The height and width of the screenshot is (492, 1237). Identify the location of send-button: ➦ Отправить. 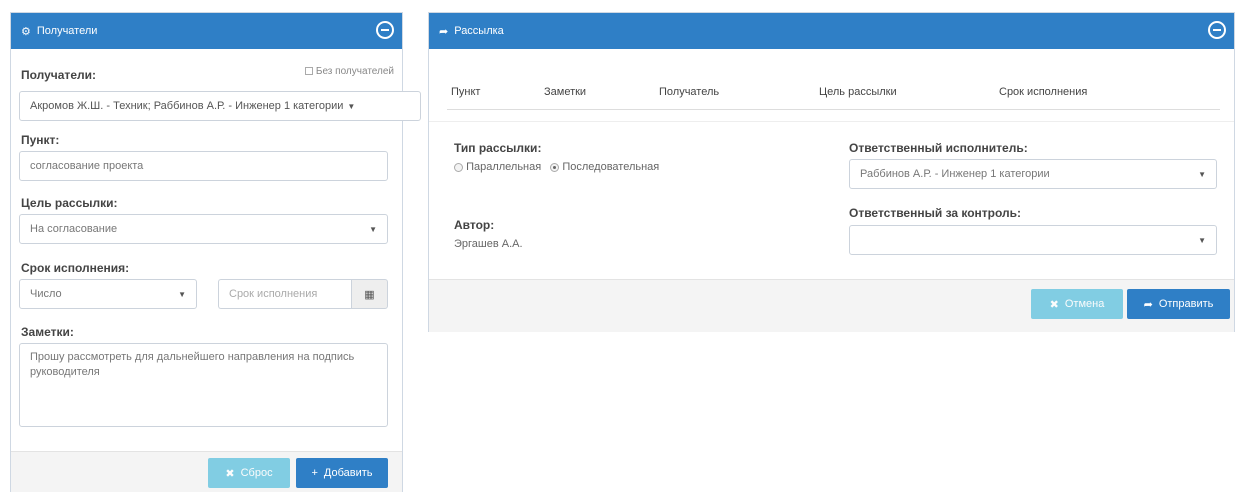
(1178, 304).